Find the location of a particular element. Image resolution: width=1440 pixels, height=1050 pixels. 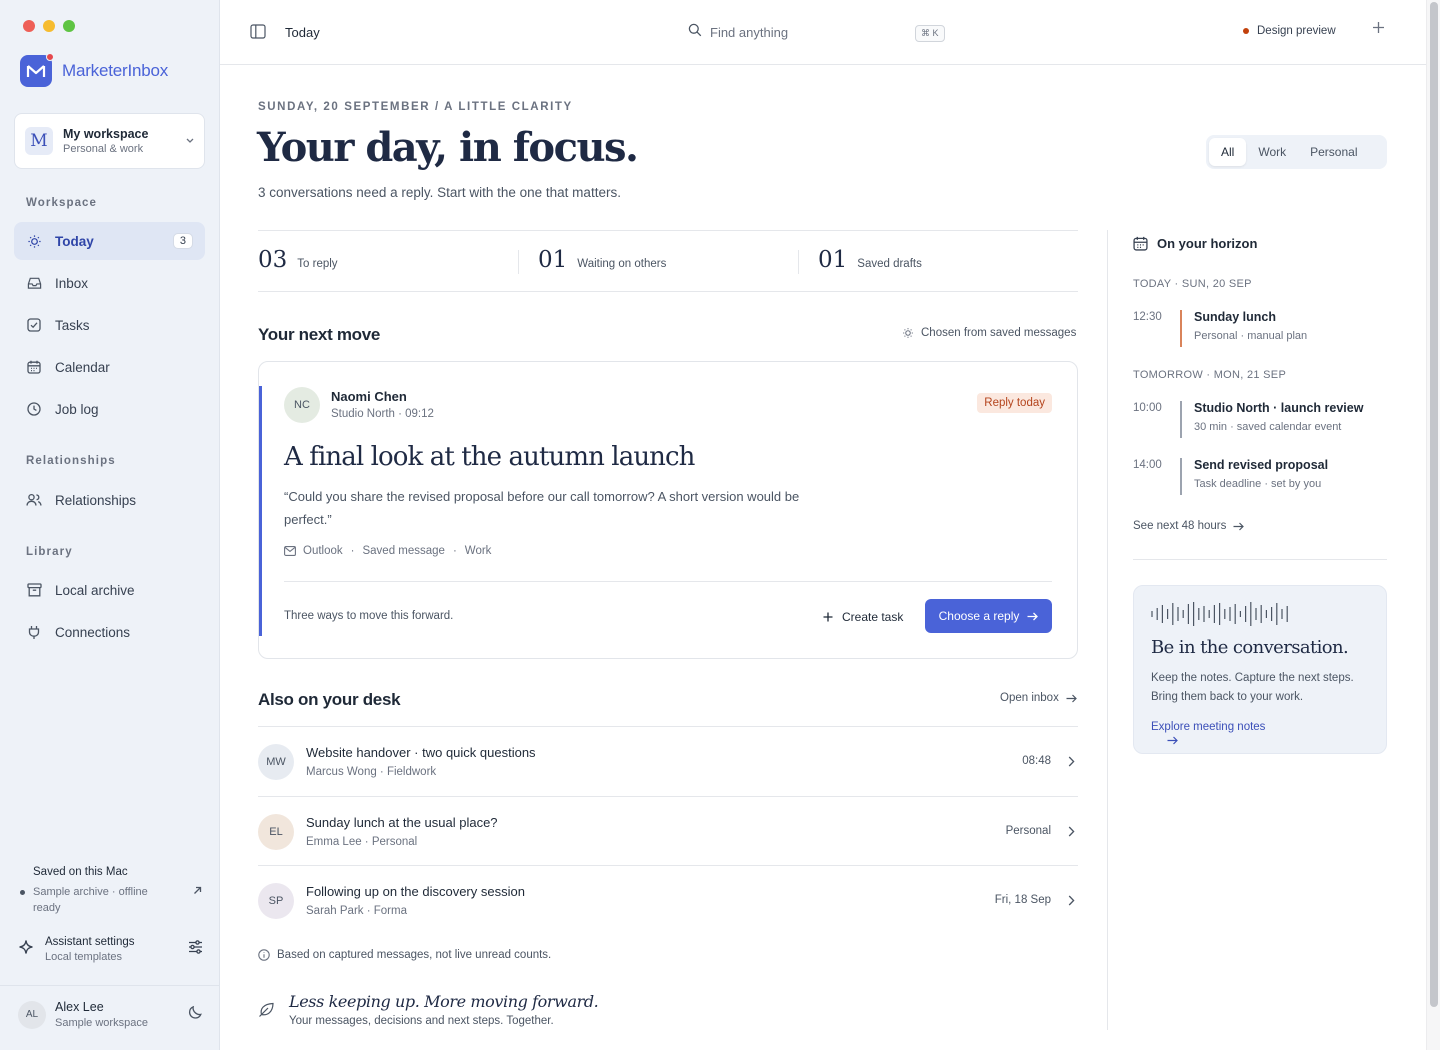

event-time: 12:30 is located at coordinates (1147, 317).